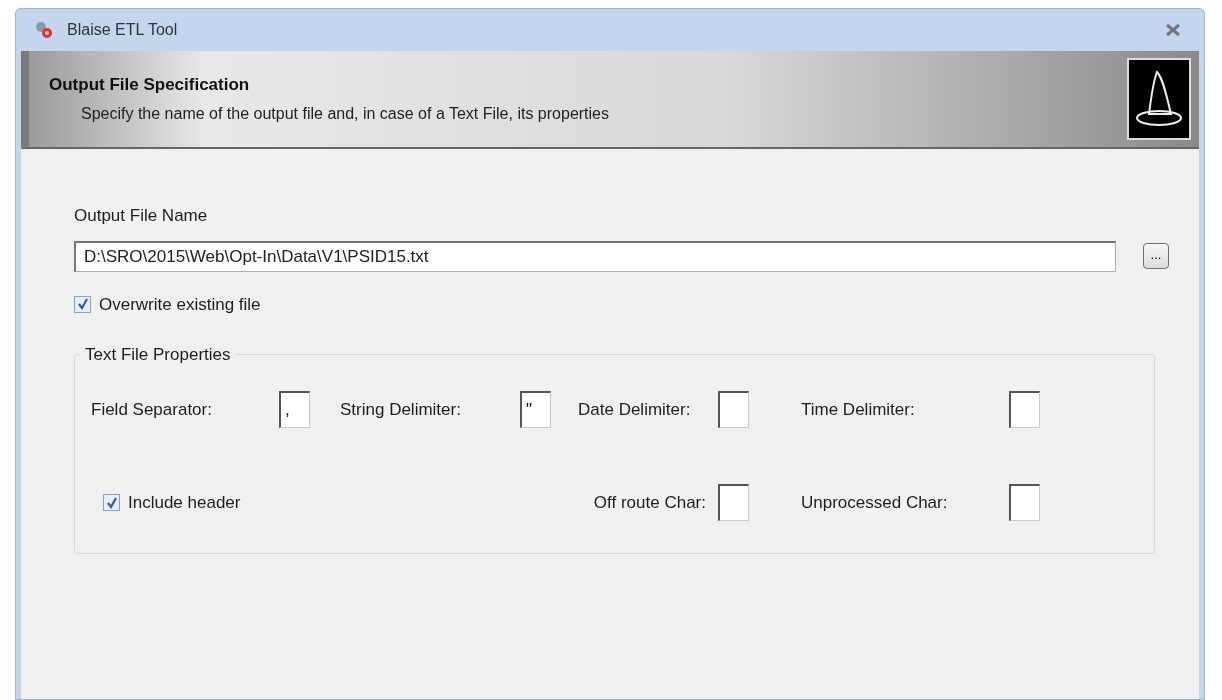 Image resolution: width=1222 pixels, height=700 pixels. I want to click on field-label: Date Delimiter:, so click(634, 409).